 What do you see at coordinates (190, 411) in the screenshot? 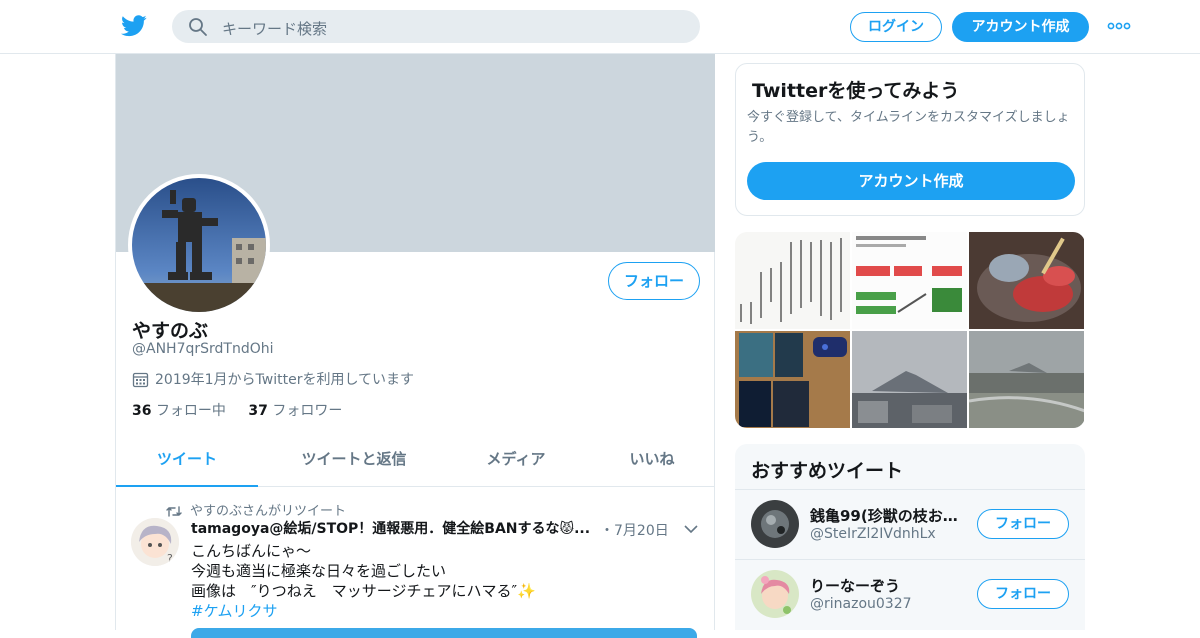
I see `following-label: フォロー中` at bounding box center [190, 411].